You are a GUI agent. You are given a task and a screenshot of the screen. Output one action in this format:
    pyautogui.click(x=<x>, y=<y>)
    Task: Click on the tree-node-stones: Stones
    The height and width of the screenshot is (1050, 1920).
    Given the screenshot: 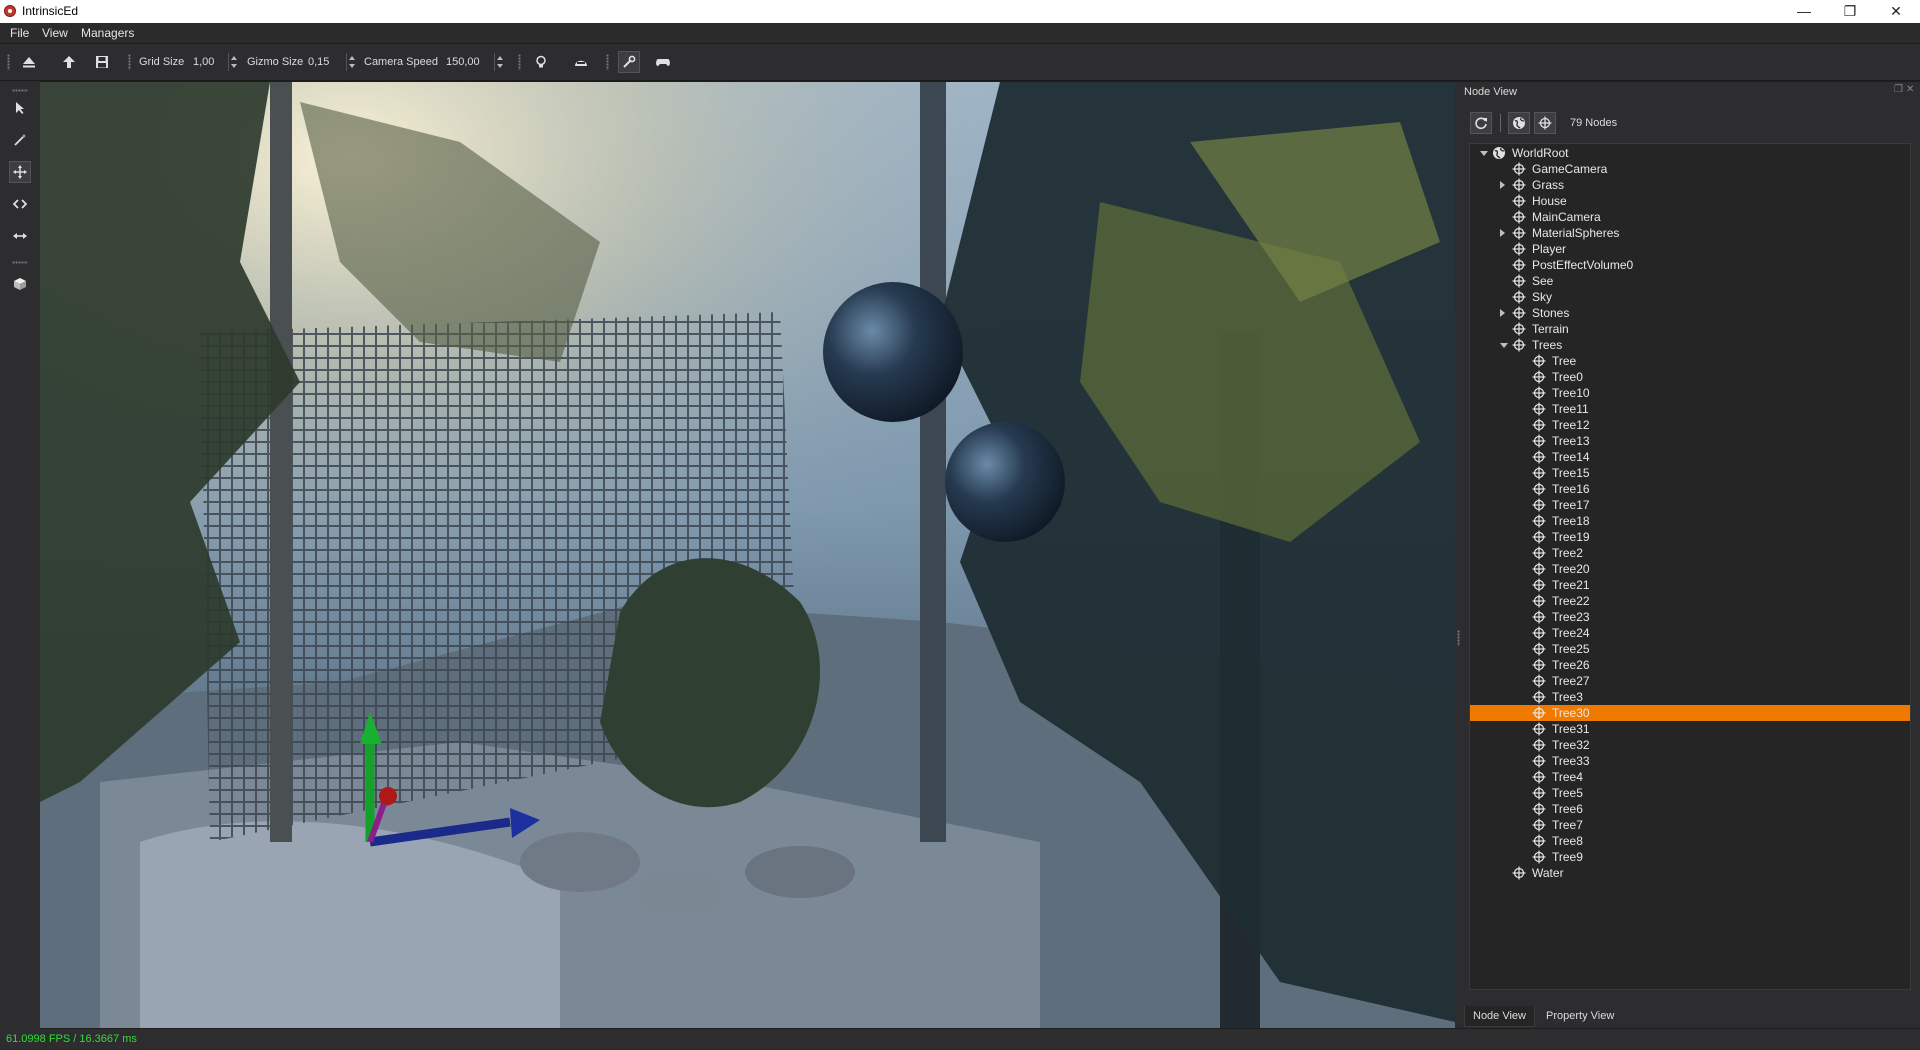 What is the action you would take?
    pyautogui.click(x=1690, y=313)
    